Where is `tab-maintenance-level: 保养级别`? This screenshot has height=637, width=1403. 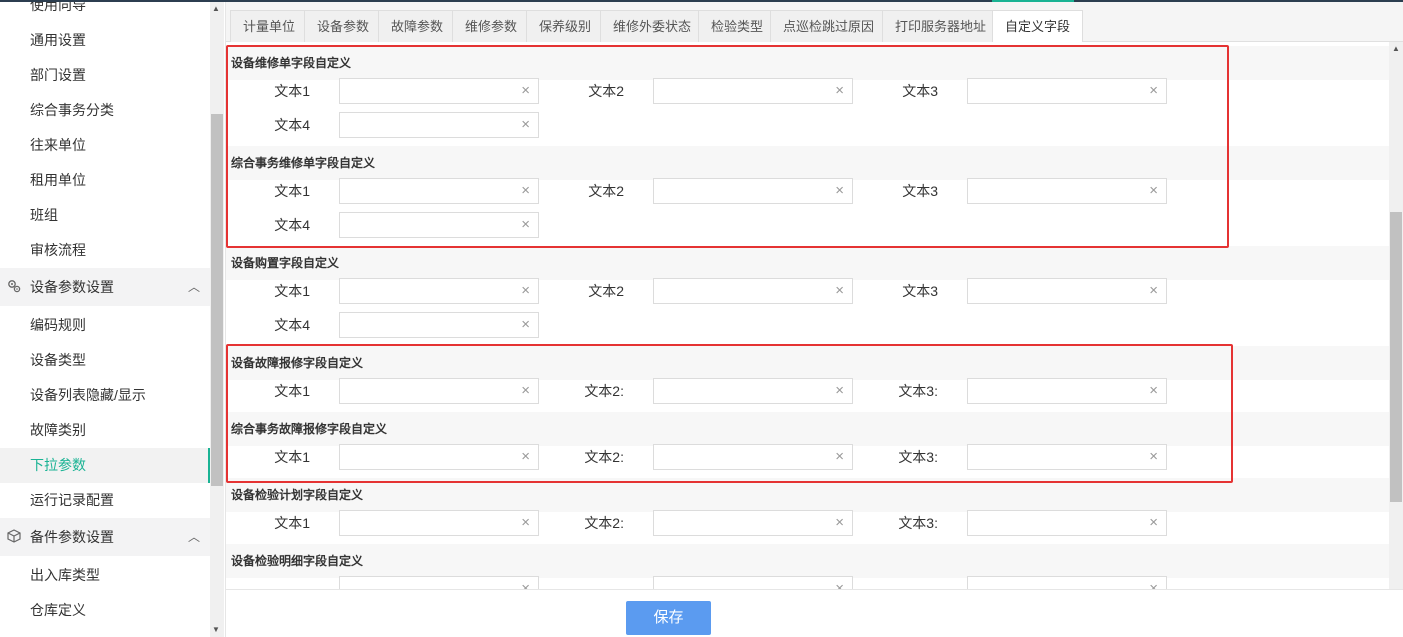
tab-maintenance-level: 保养级别 is located at coordinates (565, 26).